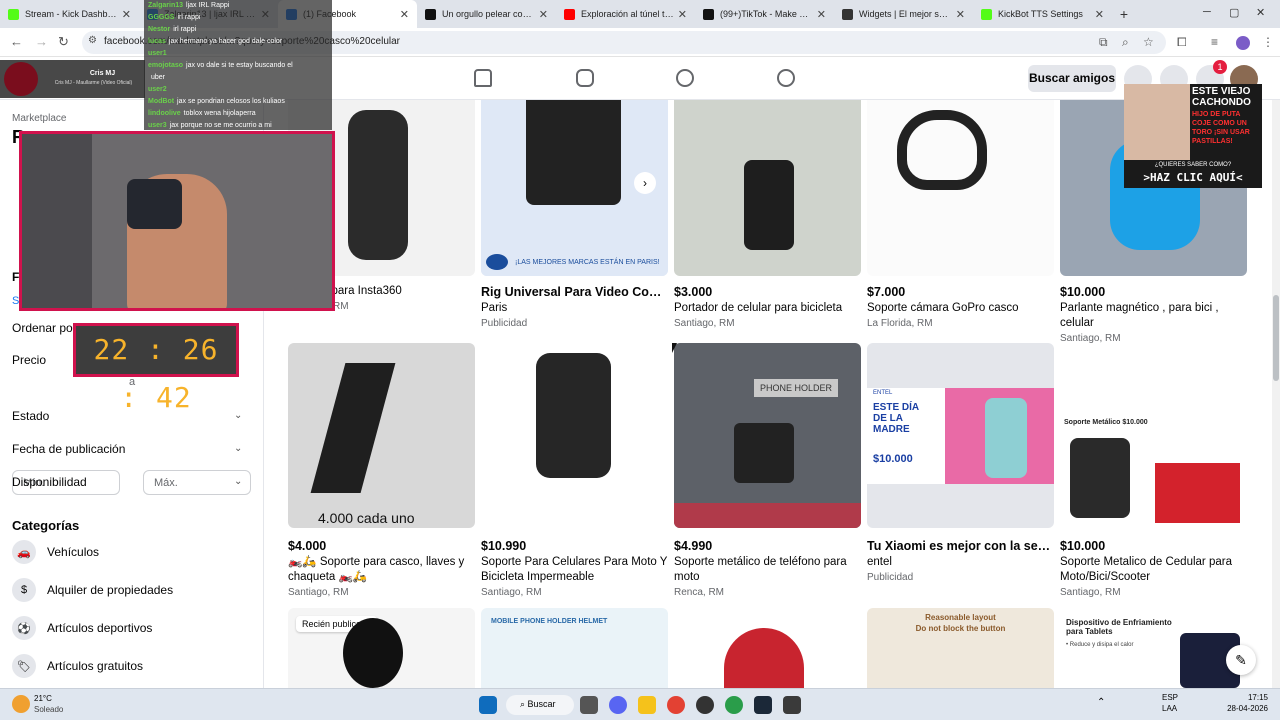 The image size is (1280, 720). What do you see at coordinates (488, 705) in the screenshot?
I see `start-icon` at bounding box center [488, 705].